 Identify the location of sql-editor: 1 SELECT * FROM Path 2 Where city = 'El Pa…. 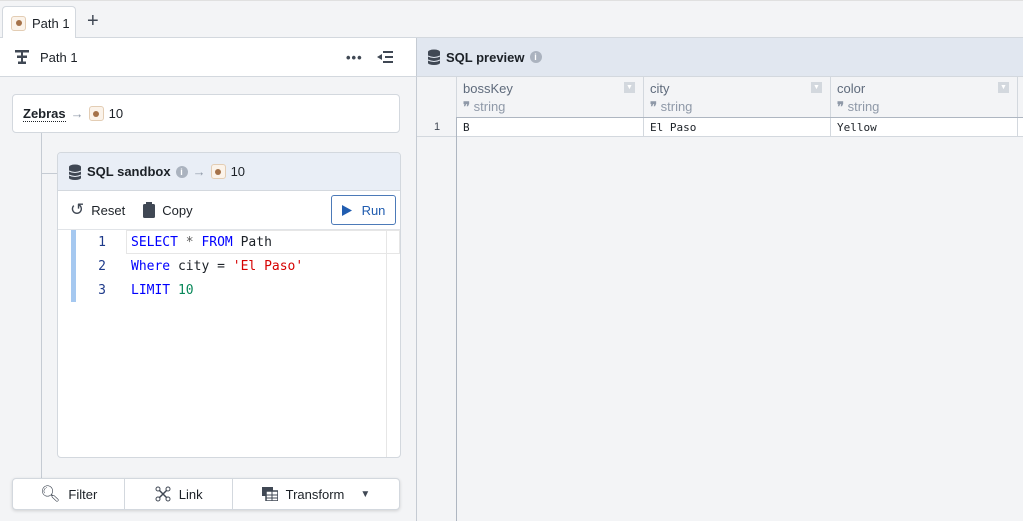
(229, 343).